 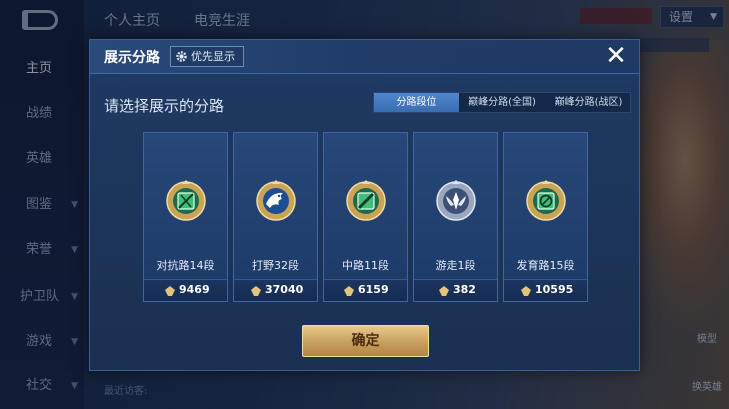 I want to click on lane-card-mid: 中路11段 6159, so click(x=365, y=217).